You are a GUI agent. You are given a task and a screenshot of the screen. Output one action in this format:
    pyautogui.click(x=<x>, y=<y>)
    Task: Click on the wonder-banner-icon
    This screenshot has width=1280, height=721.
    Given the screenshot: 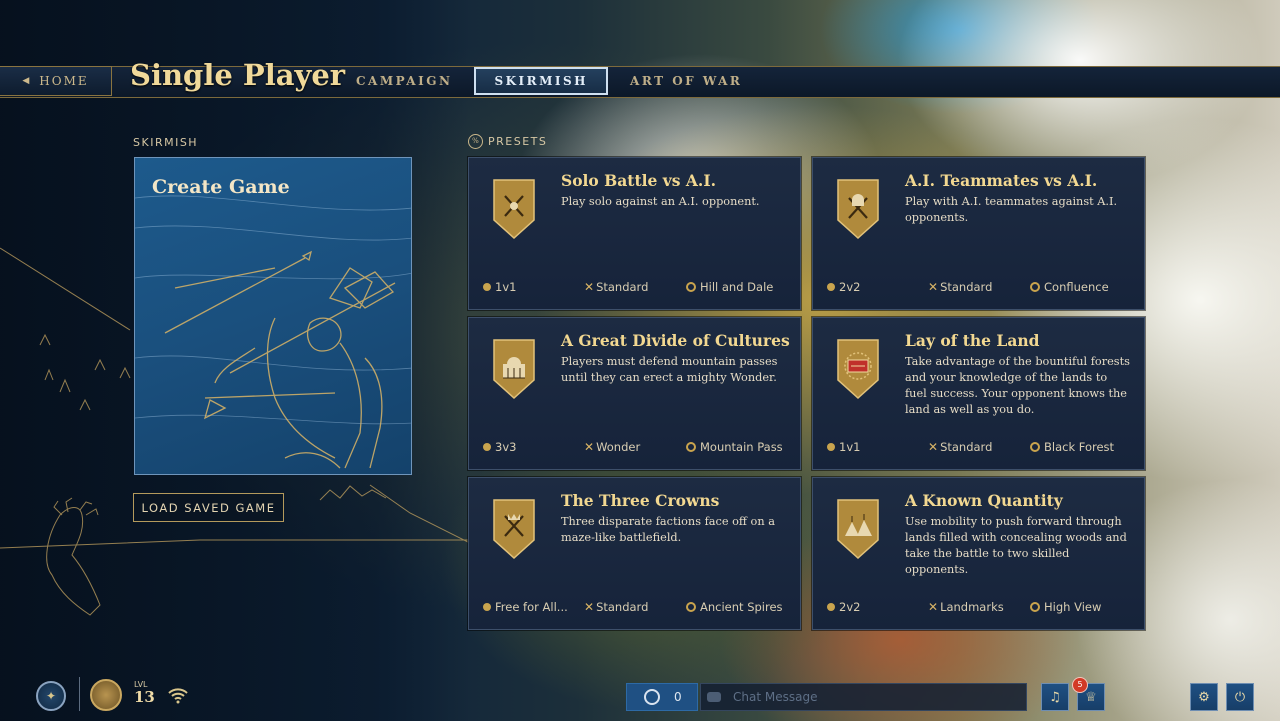 What is the action you would take?
    pyautogui.click(x=514, y=369)
    